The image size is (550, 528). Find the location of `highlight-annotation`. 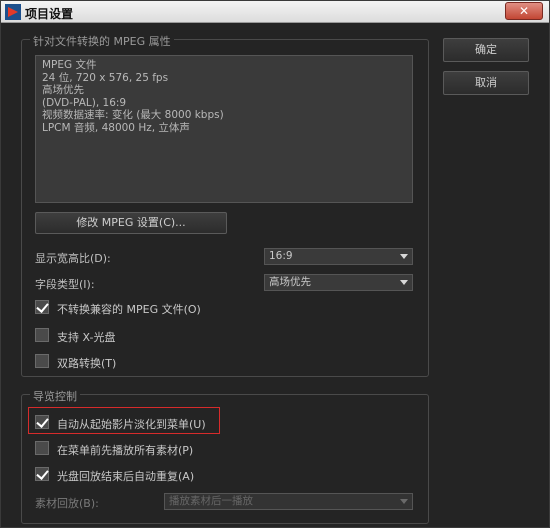

highlight-annotation is located at coordinates (124, 420).